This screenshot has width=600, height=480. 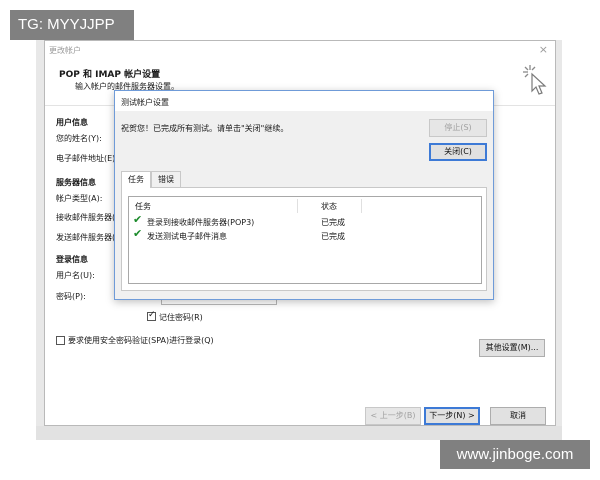 I want to click on next-button: 下一步(N) >, so click(x=452, y=416).